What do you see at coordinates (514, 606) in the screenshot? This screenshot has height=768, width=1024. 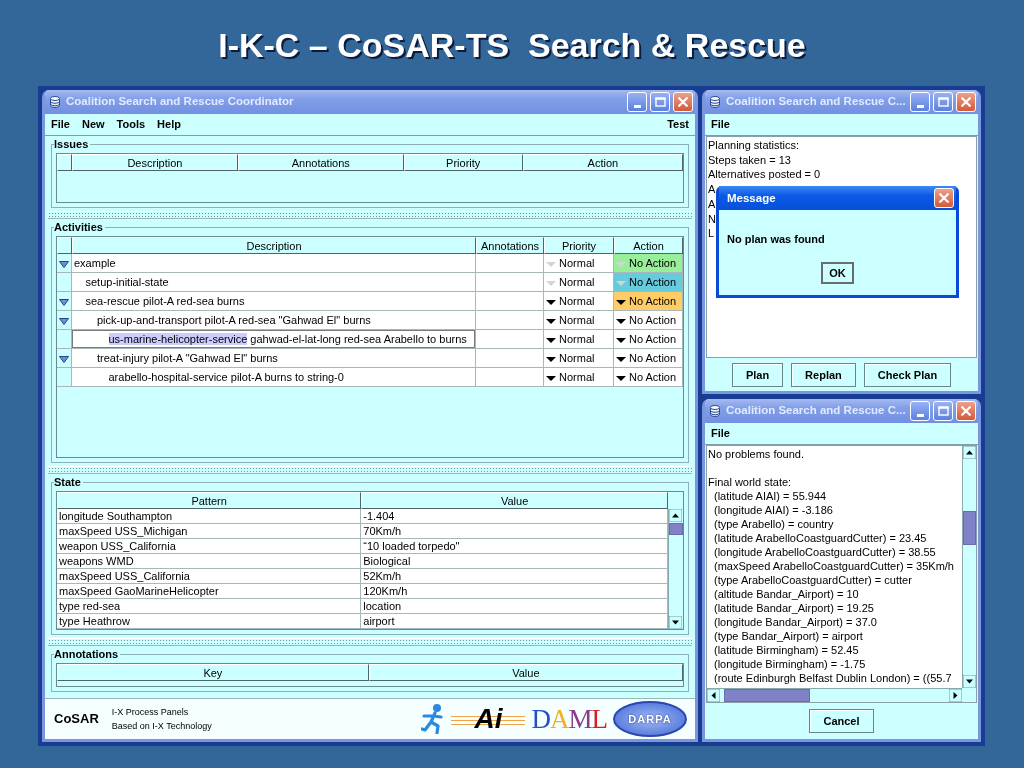 I see `table-cell: location` at bounding box center [514, 606].